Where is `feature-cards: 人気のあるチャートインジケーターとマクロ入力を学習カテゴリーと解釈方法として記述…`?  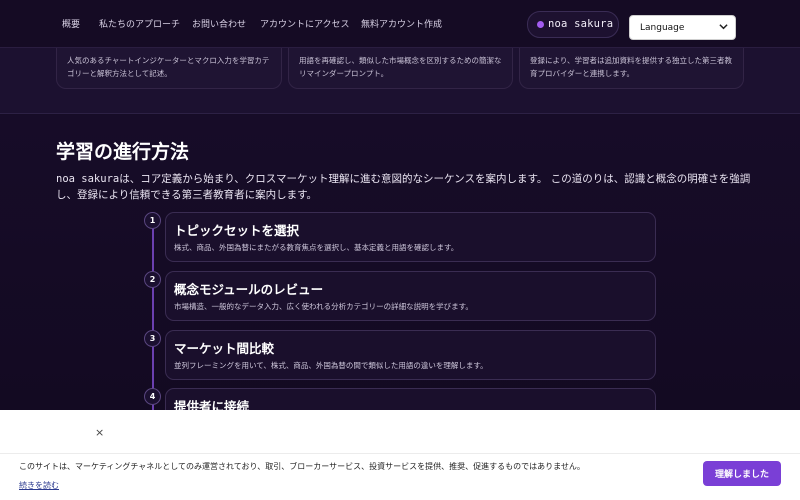 feature-cards: 人気のあるチャートインジケーターとマクロ入力を学習カテゴリーと解釈方法として記述… is located at coordinates (400, 81).